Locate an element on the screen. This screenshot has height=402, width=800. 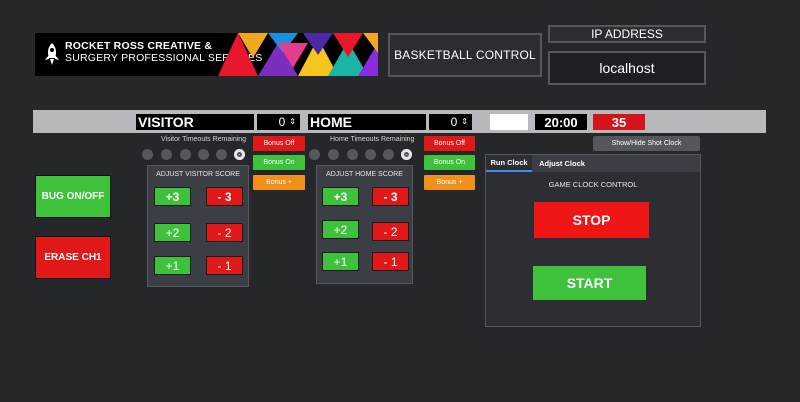
home-score-input: 0 ⇕ is located at coordinates (450, 122).